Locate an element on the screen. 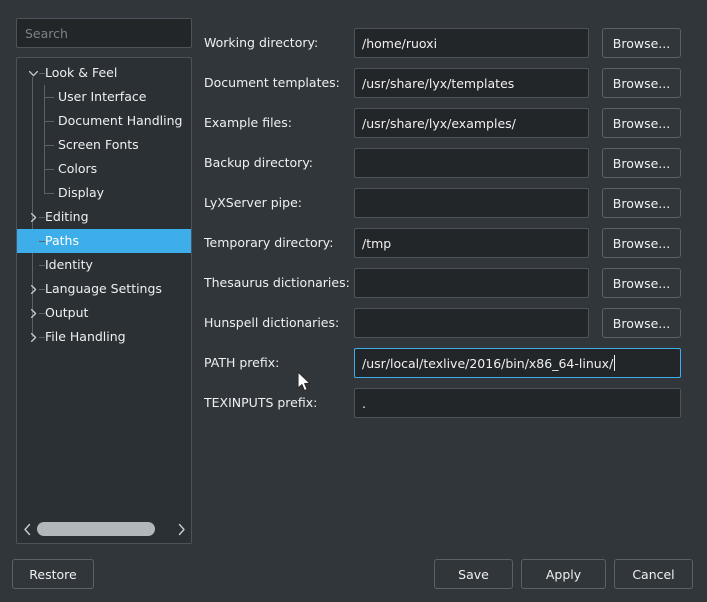  sidebar-item-label: Screen Fonts is located at coordinates (98, 144).